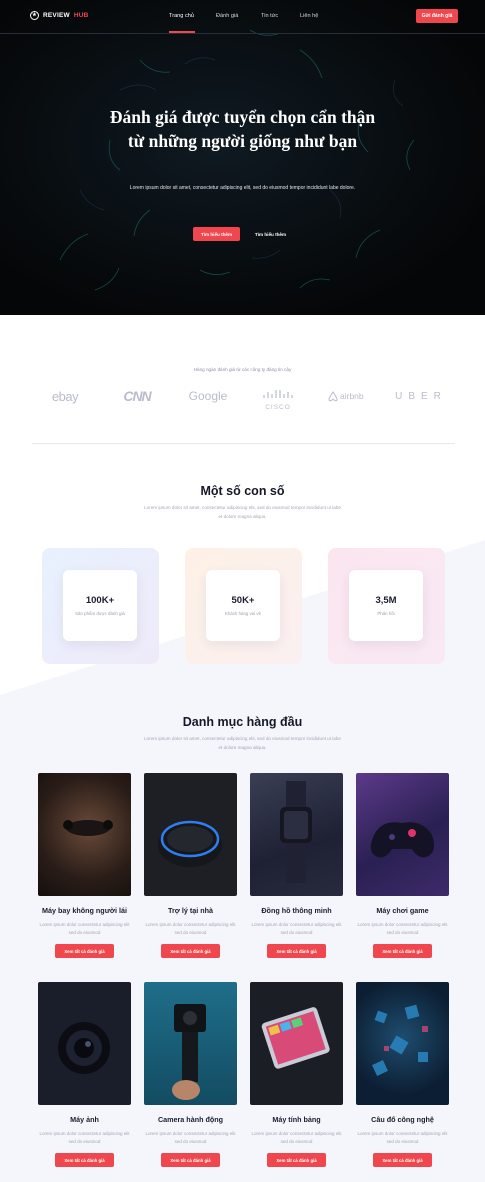 This screenshot has width=485, height=1182. I want to click on hero-secondary-button: Tìm hiểu thêm, so click(270, 234).